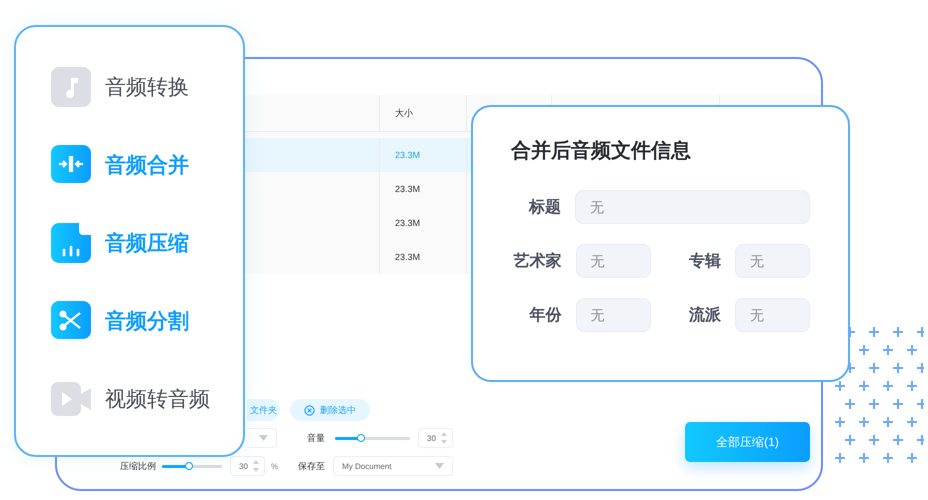 This screenshot has width=928, height=500. I want to click on toolbar-button: 删除选中, so click(330, 410).